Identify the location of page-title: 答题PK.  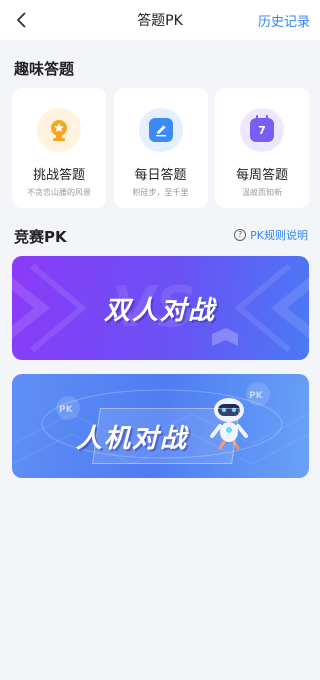
(160, 21).